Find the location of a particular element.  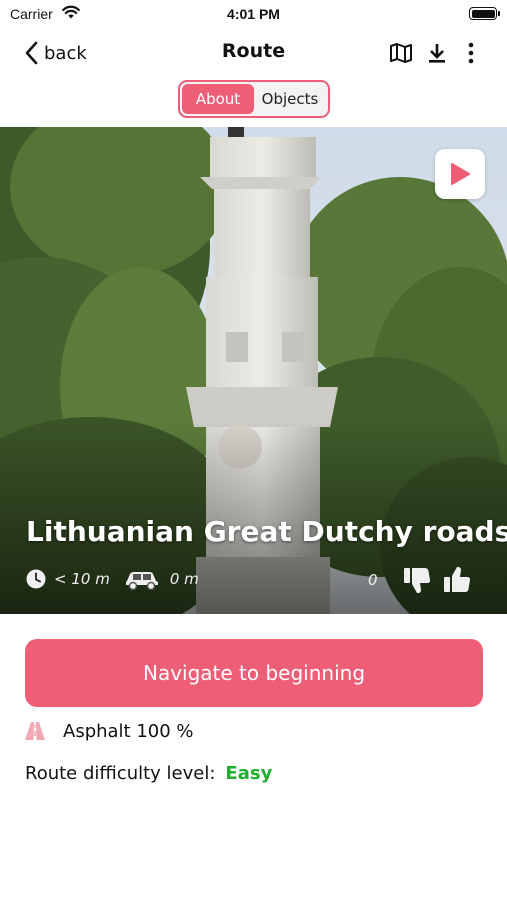

back-label: back is located at coordinates (65, 53).